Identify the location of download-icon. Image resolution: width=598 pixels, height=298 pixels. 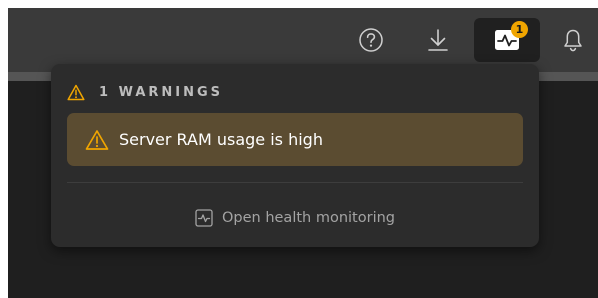
(438, 40).